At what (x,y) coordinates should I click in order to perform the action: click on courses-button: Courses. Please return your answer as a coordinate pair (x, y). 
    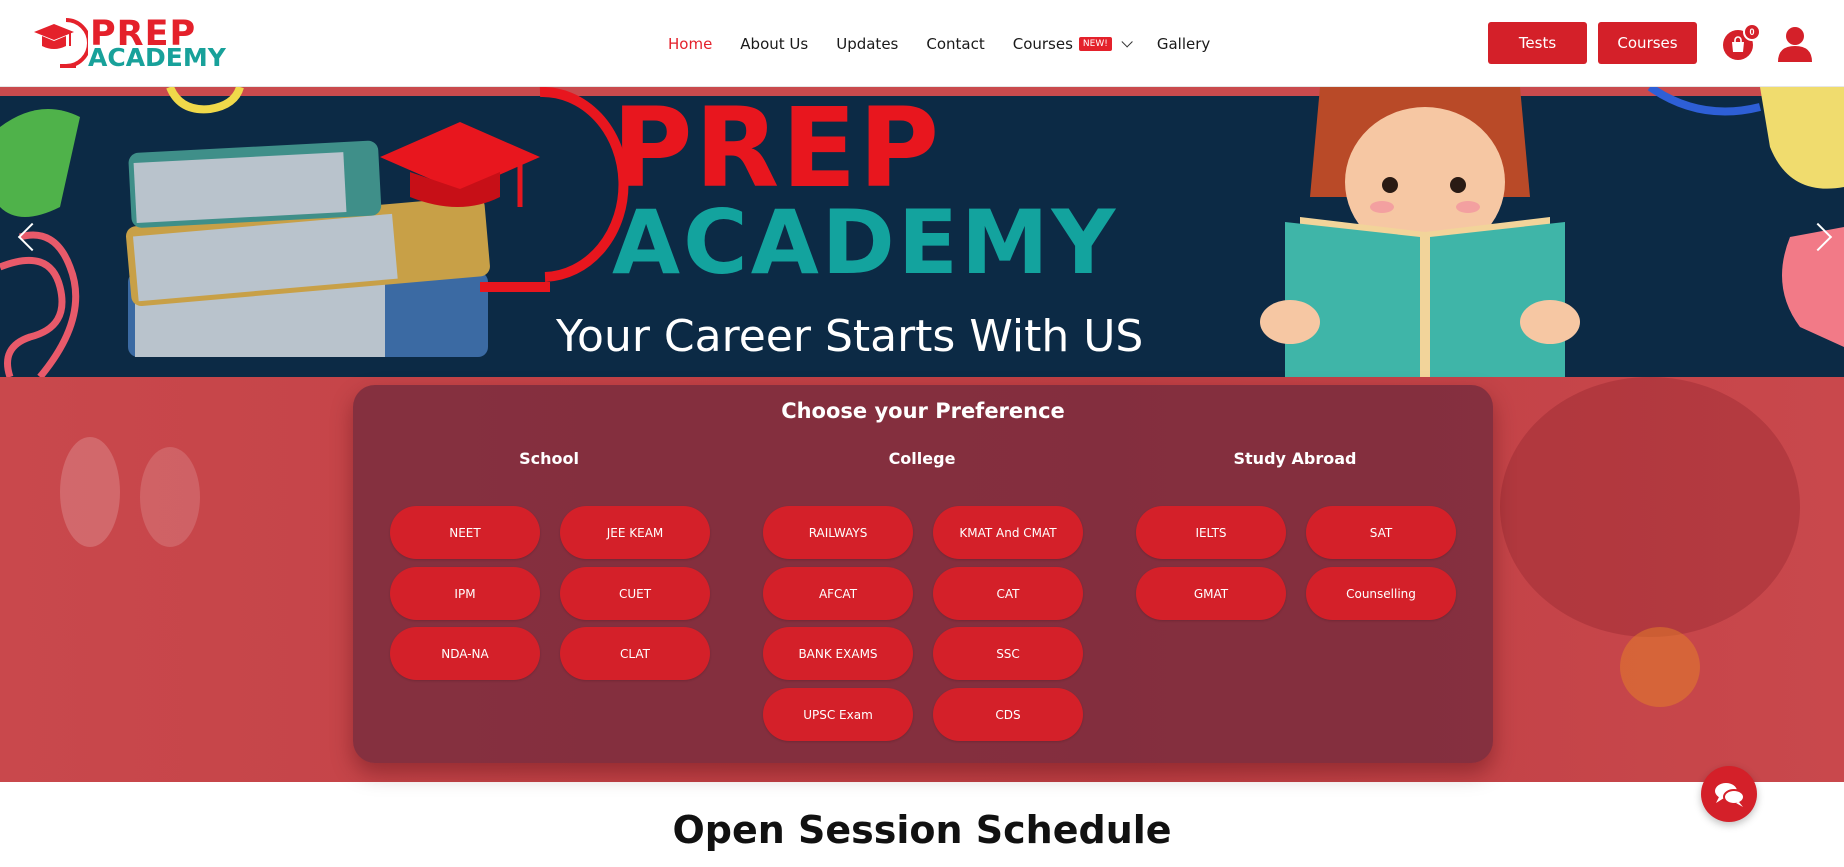
    Looking at the image, I should click on (1647, 43).